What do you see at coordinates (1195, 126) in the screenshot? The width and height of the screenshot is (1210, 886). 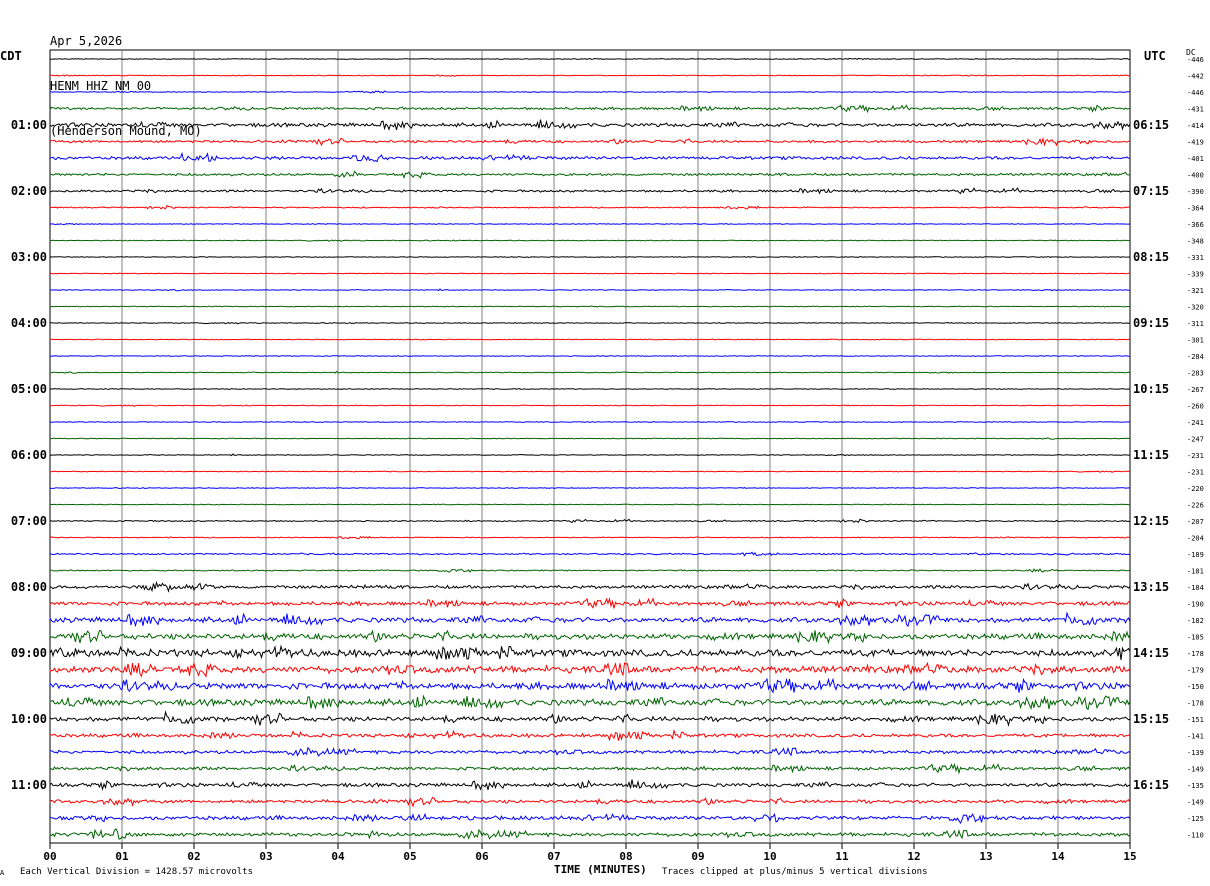 I see `dc-offset-label: -414` at bounding box center [1195, 126].